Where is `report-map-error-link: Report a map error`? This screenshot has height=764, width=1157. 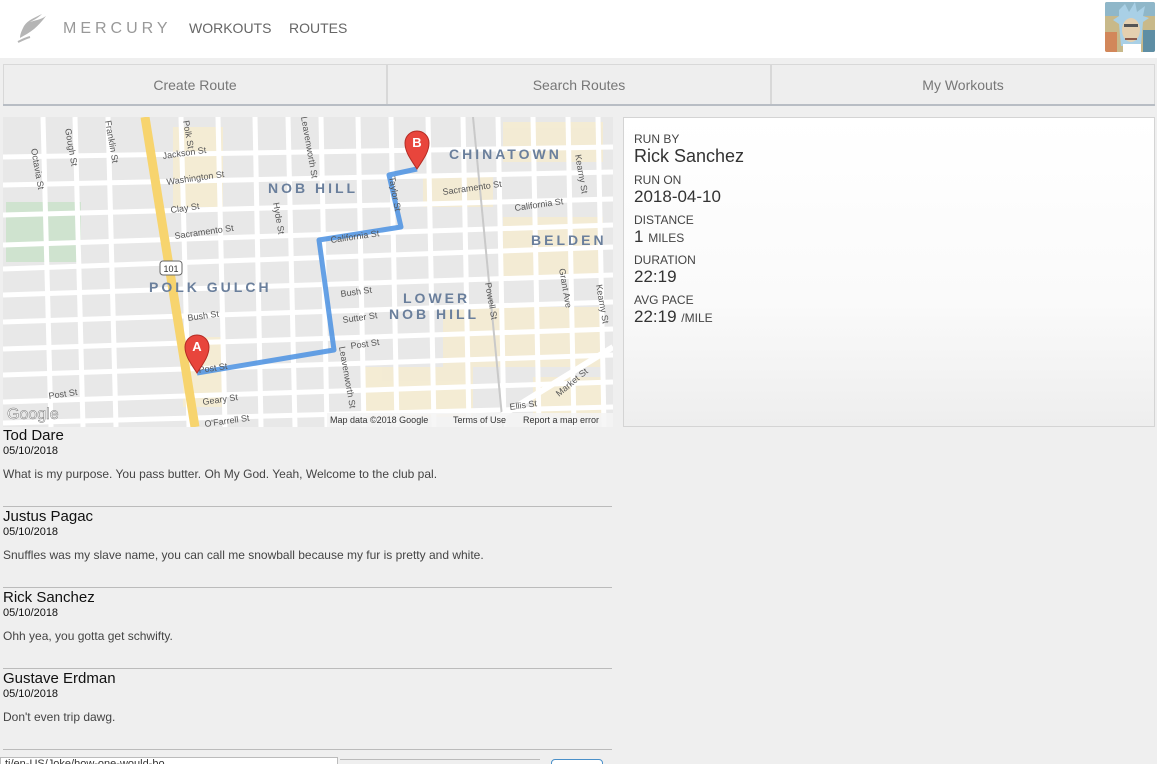
report-map-error-link: Report a map error is located at coordinates (561, 420).